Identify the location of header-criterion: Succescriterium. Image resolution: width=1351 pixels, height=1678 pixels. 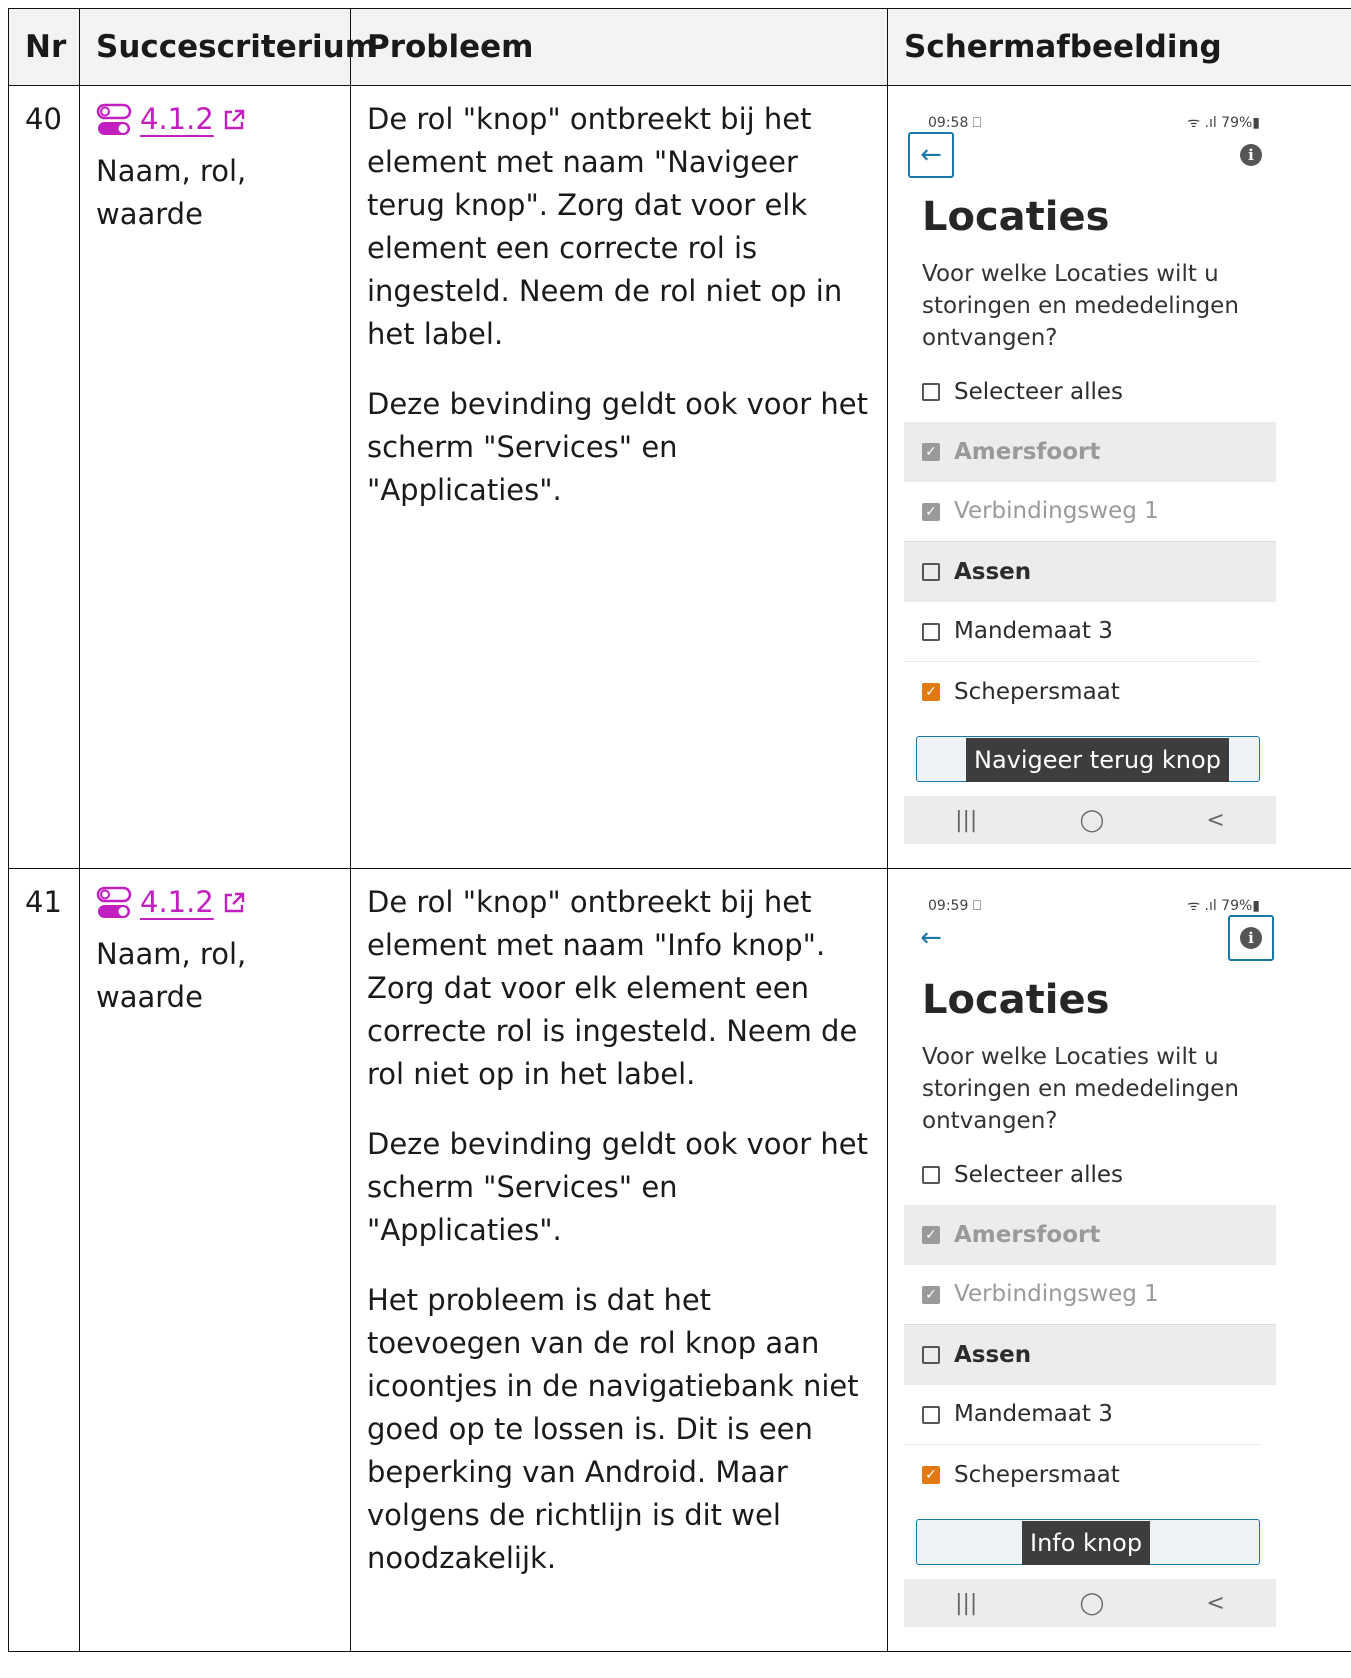
(228, 47).